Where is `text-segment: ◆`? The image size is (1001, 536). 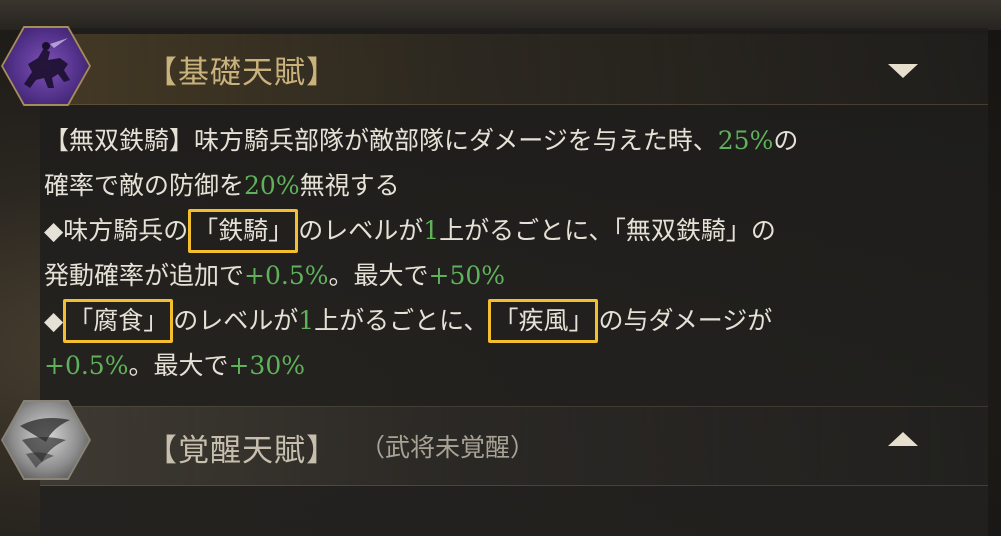 text-segment: ◆ is located at coordinates (54, 320).